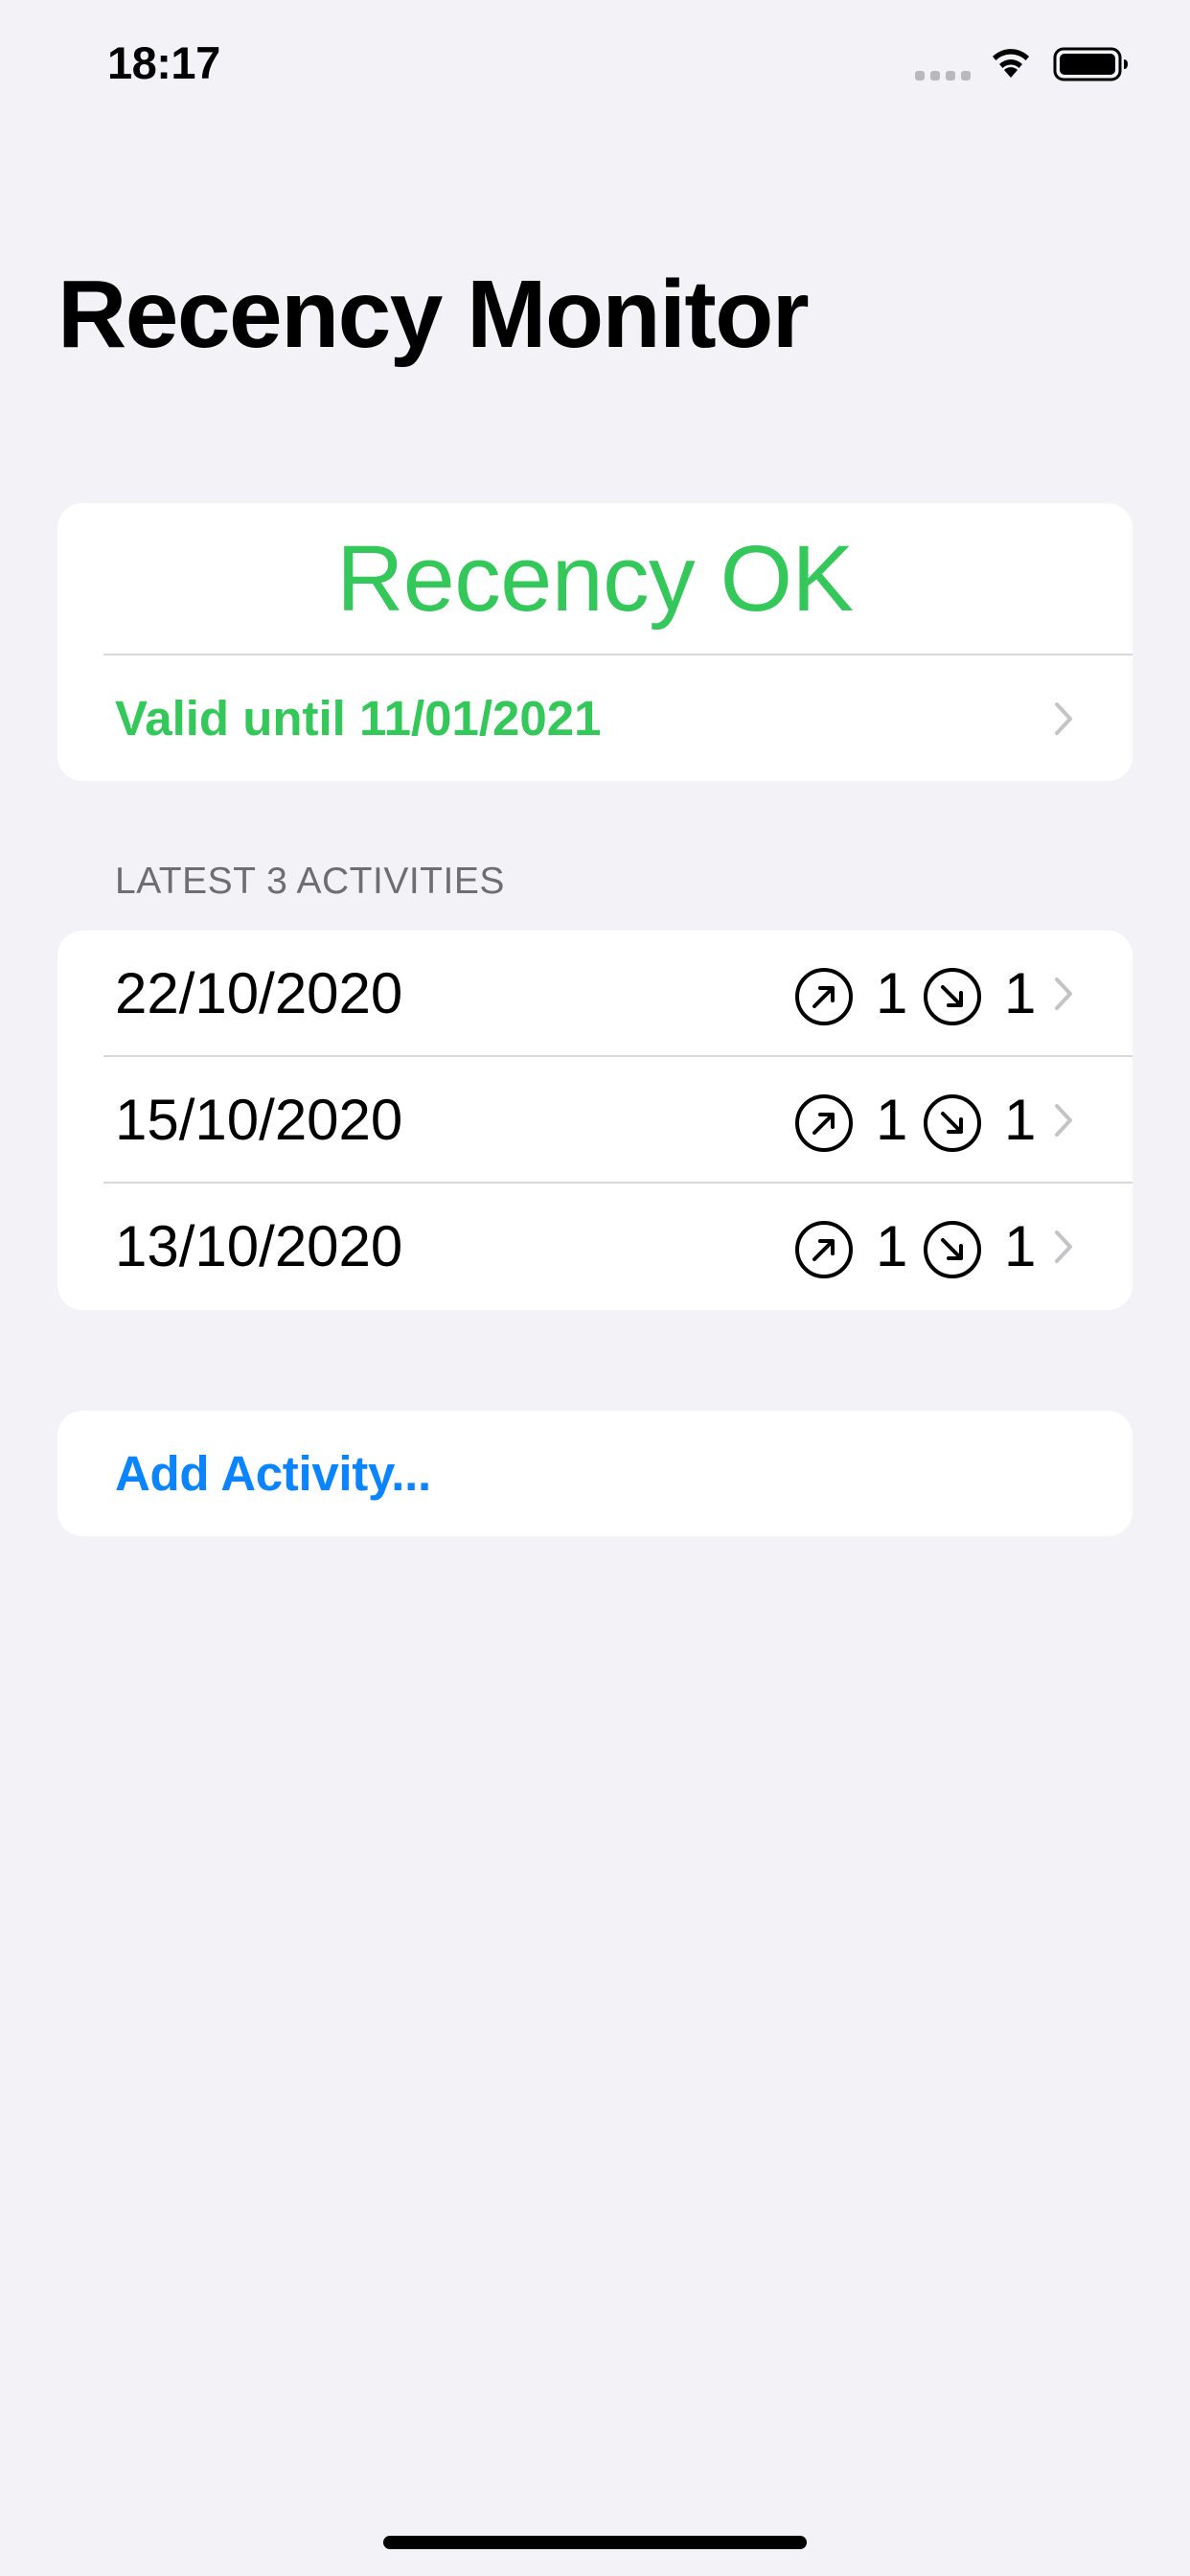 Image resolution: width=1190 pixels, height=2576 pixels. Describe the element at coordinates (595, 994) in the screenshot. I see `activity-row: 22/10/2020 1 1` at that location.